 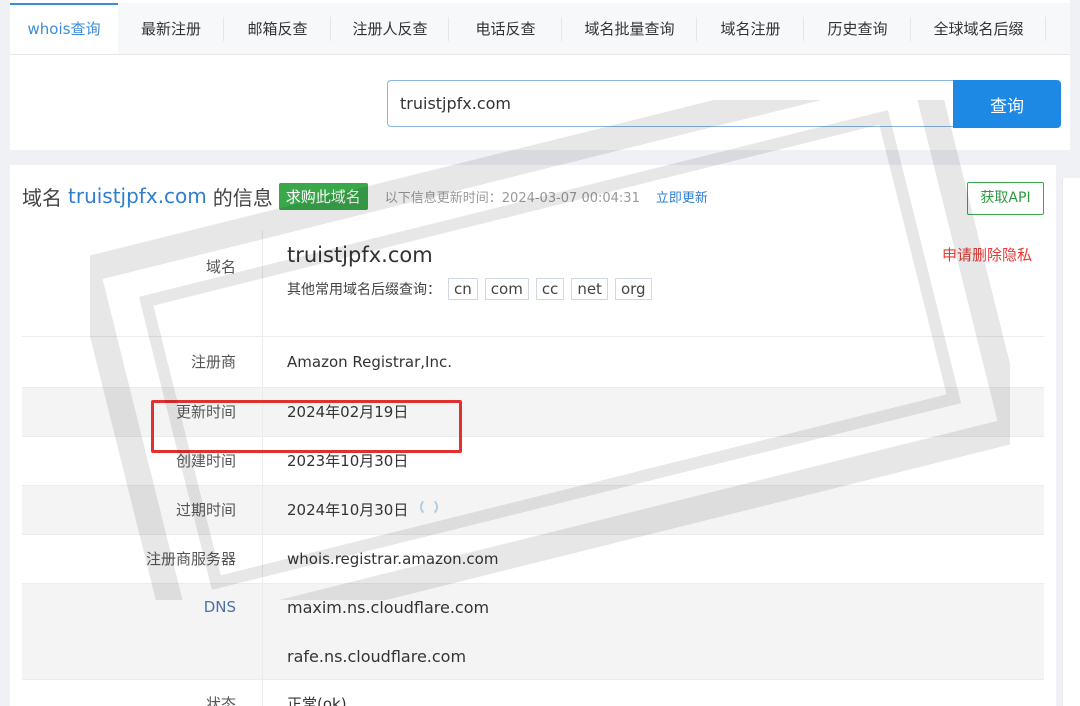 I want to click on tab-global-suffix: 全球域名后缀, so click(x=978, y=28).